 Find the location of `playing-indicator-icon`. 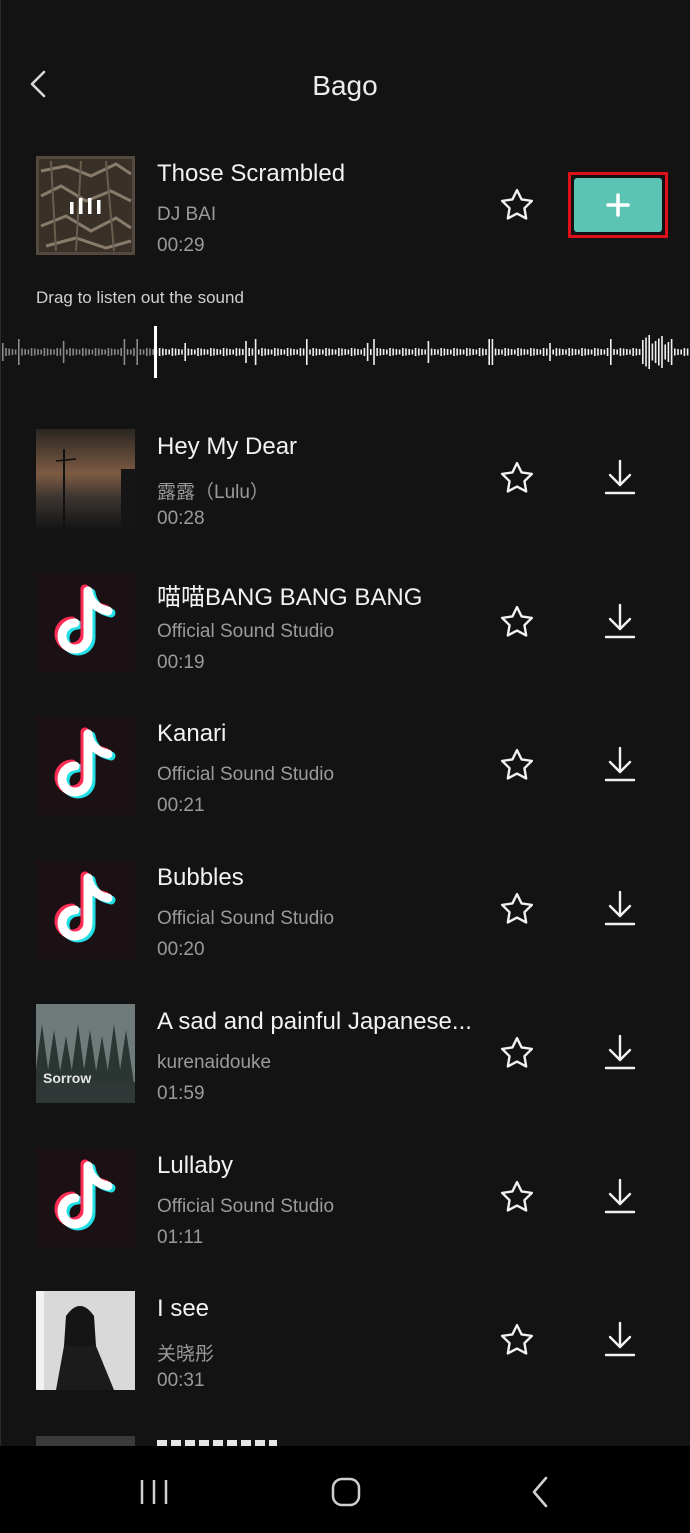

playing-indicator-icon is located at coordinates (85, 206).